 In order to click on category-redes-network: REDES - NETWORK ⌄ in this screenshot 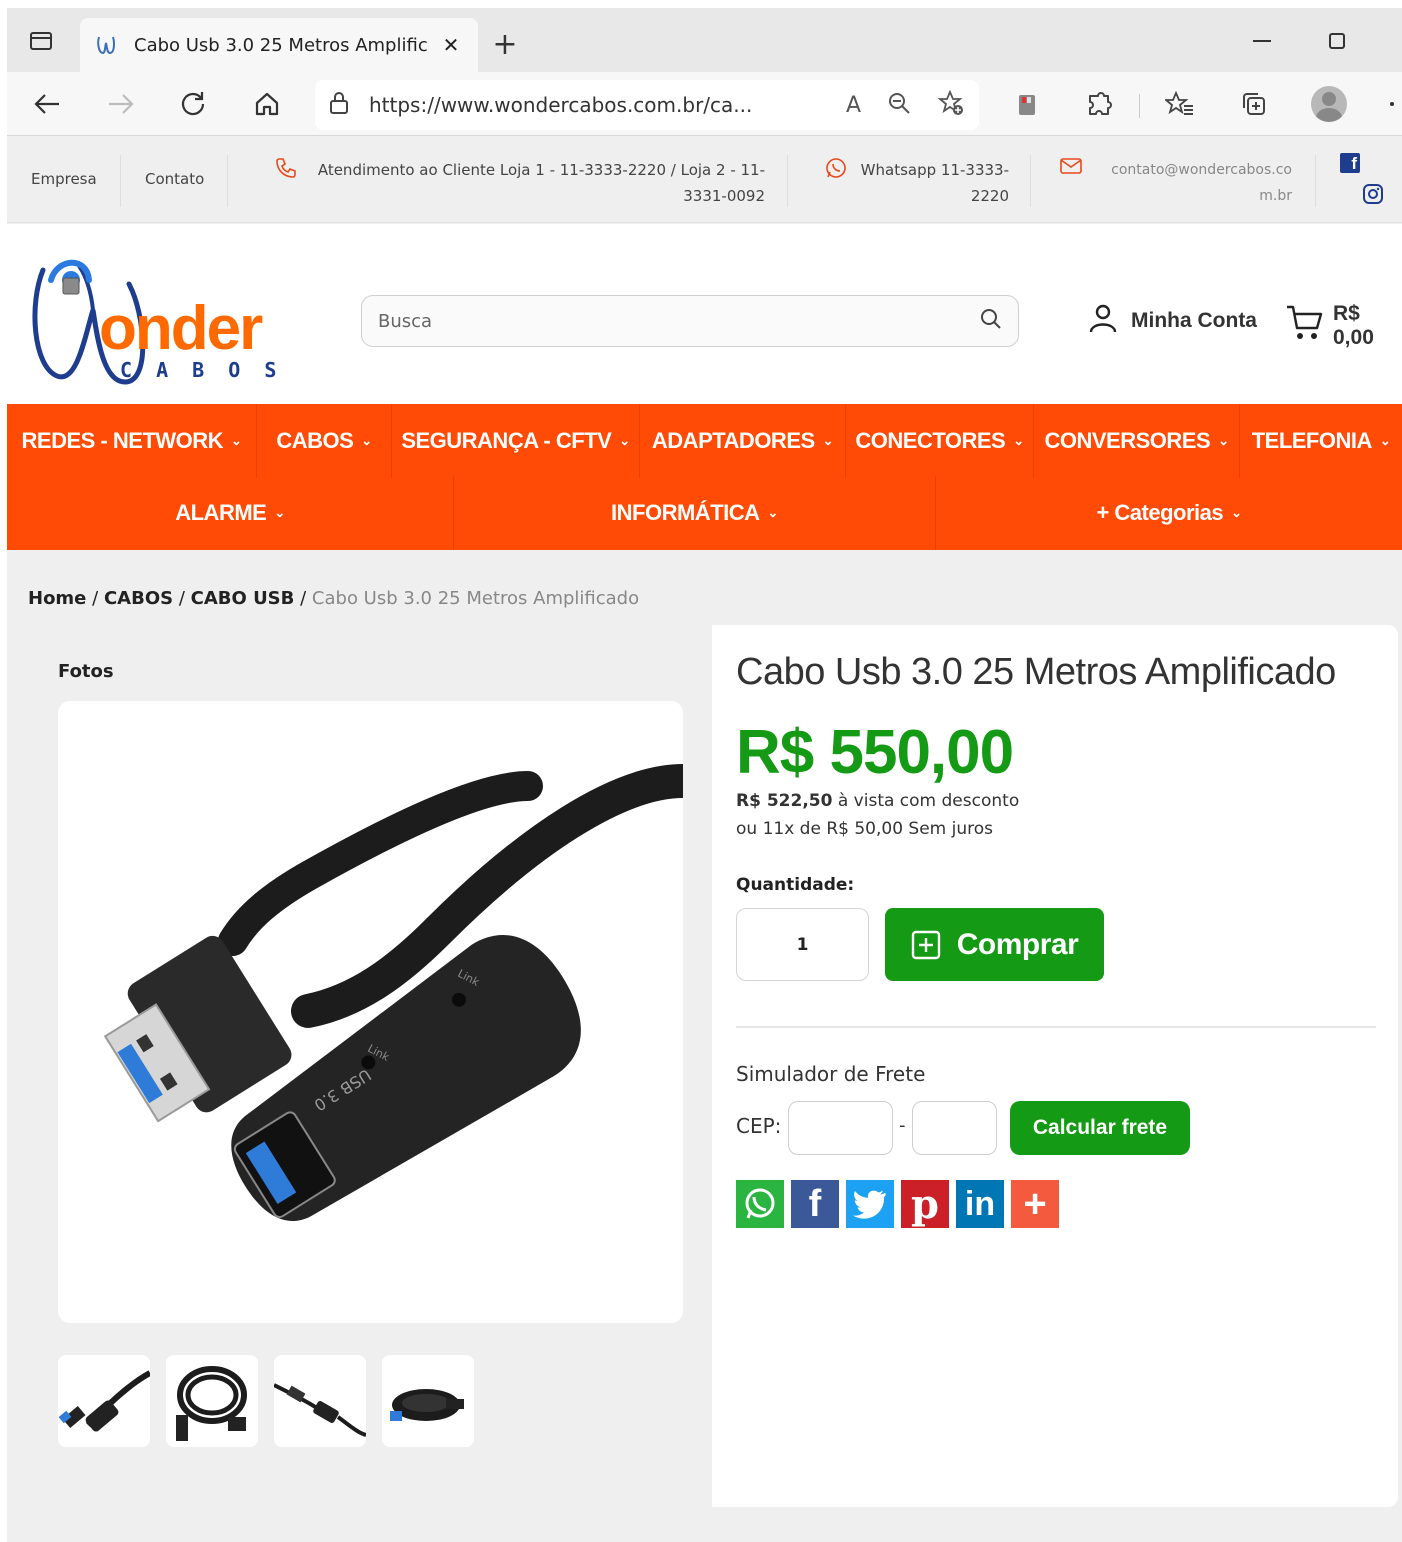, I will do `click(132, 441)`.